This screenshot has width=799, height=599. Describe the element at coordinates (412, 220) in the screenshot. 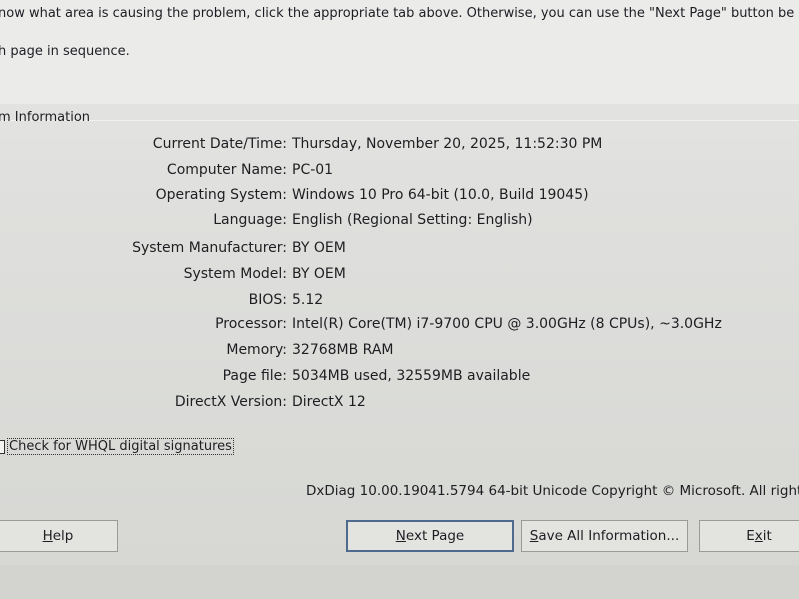

I see `info-value: English (Regional Setting: English)` at that location.